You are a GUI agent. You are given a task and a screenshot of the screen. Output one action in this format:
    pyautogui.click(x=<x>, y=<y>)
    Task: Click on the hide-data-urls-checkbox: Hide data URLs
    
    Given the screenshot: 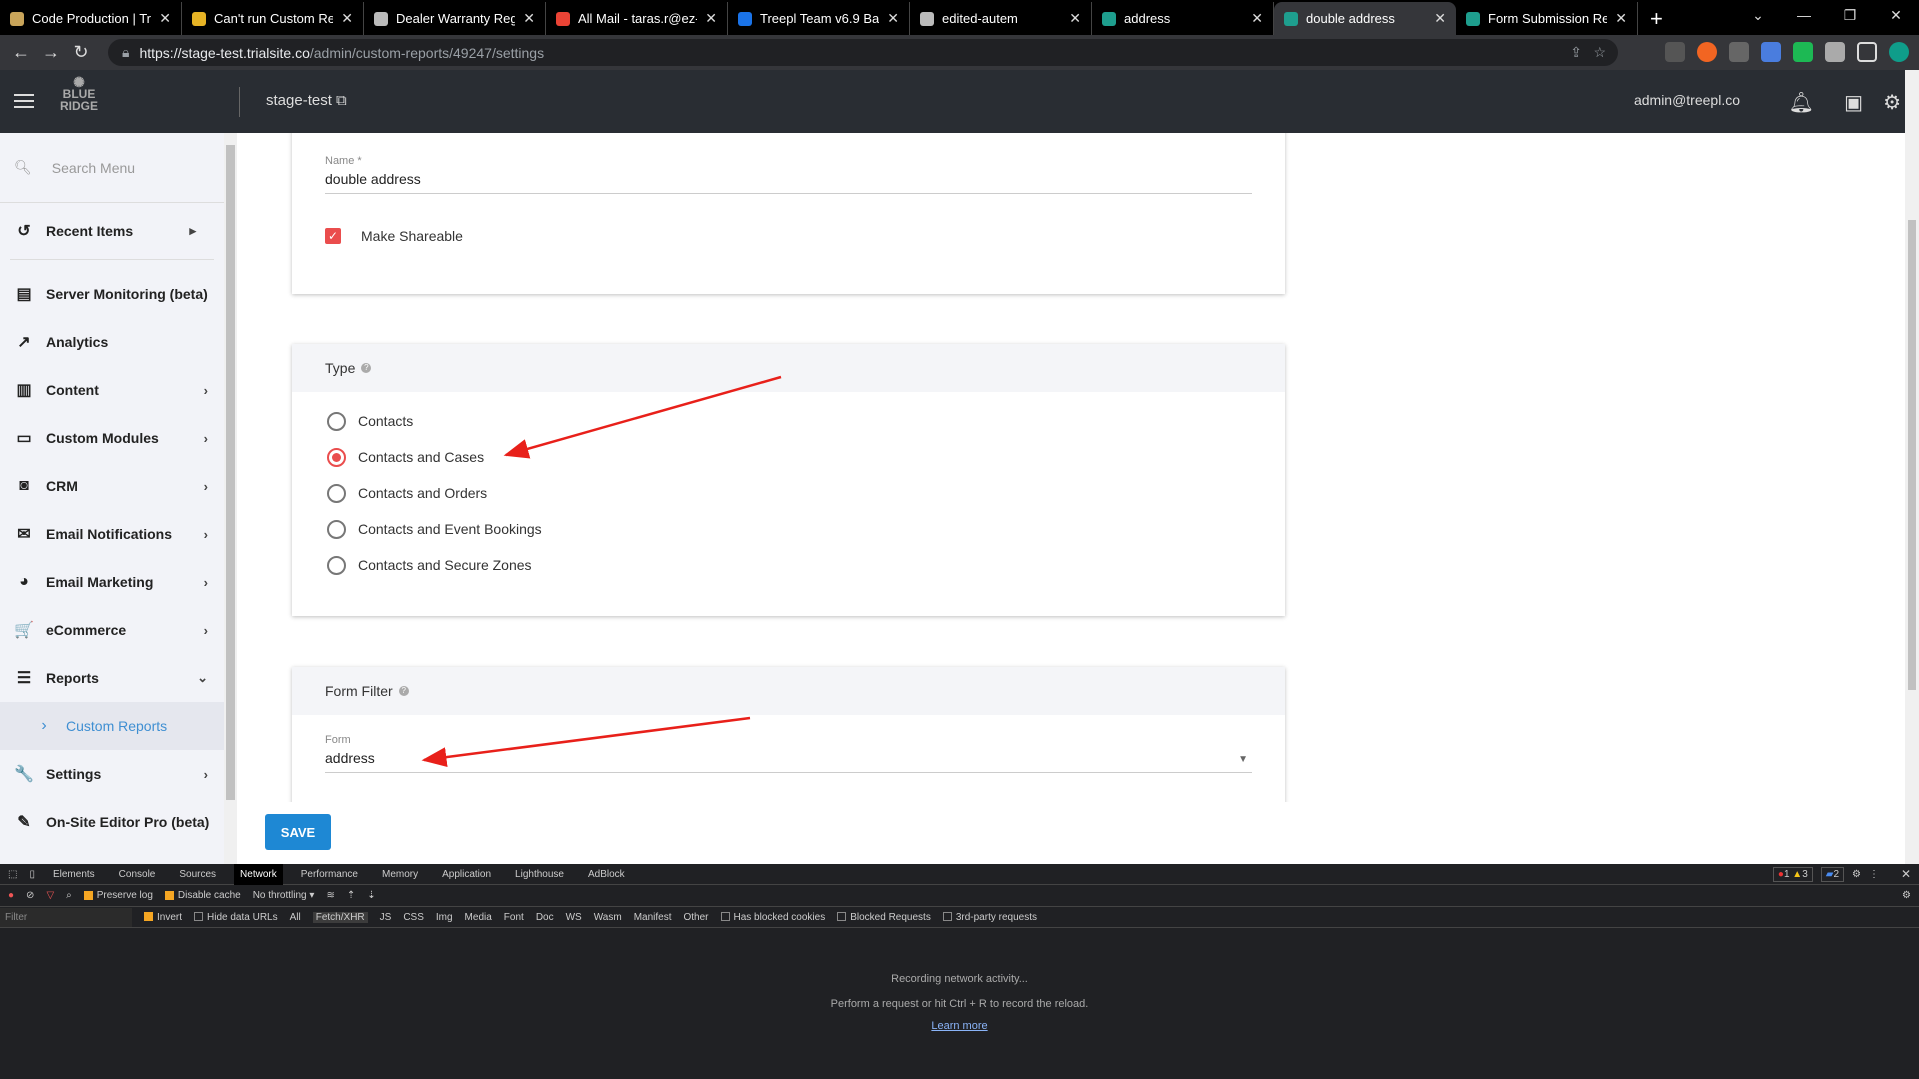 What is the action you would take?
    pyautogui.click(x=236, y=917)
    